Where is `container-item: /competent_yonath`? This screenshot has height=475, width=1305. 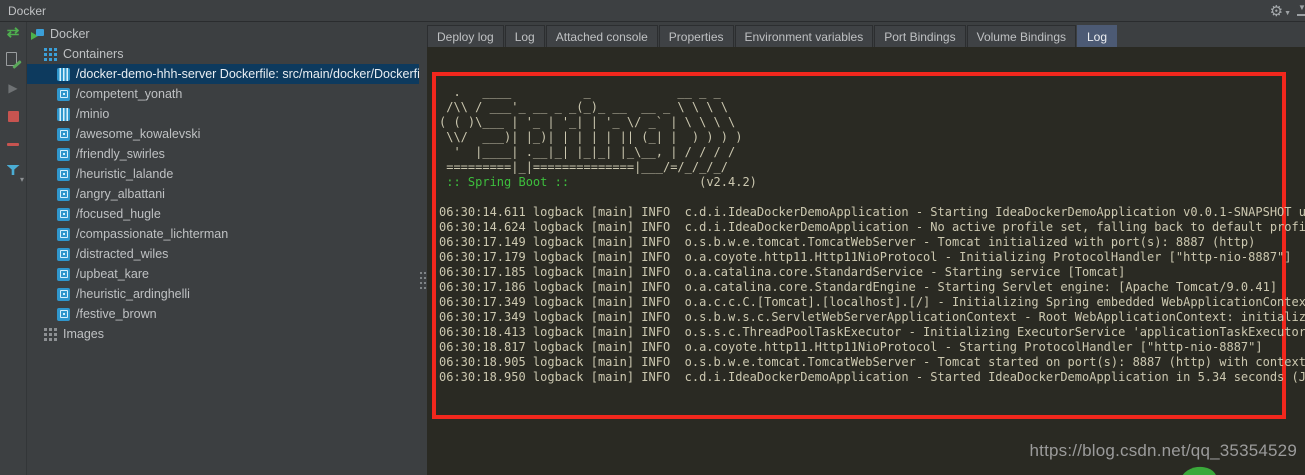
container-item: /competent_yonath is located at coordinates (223, 94).